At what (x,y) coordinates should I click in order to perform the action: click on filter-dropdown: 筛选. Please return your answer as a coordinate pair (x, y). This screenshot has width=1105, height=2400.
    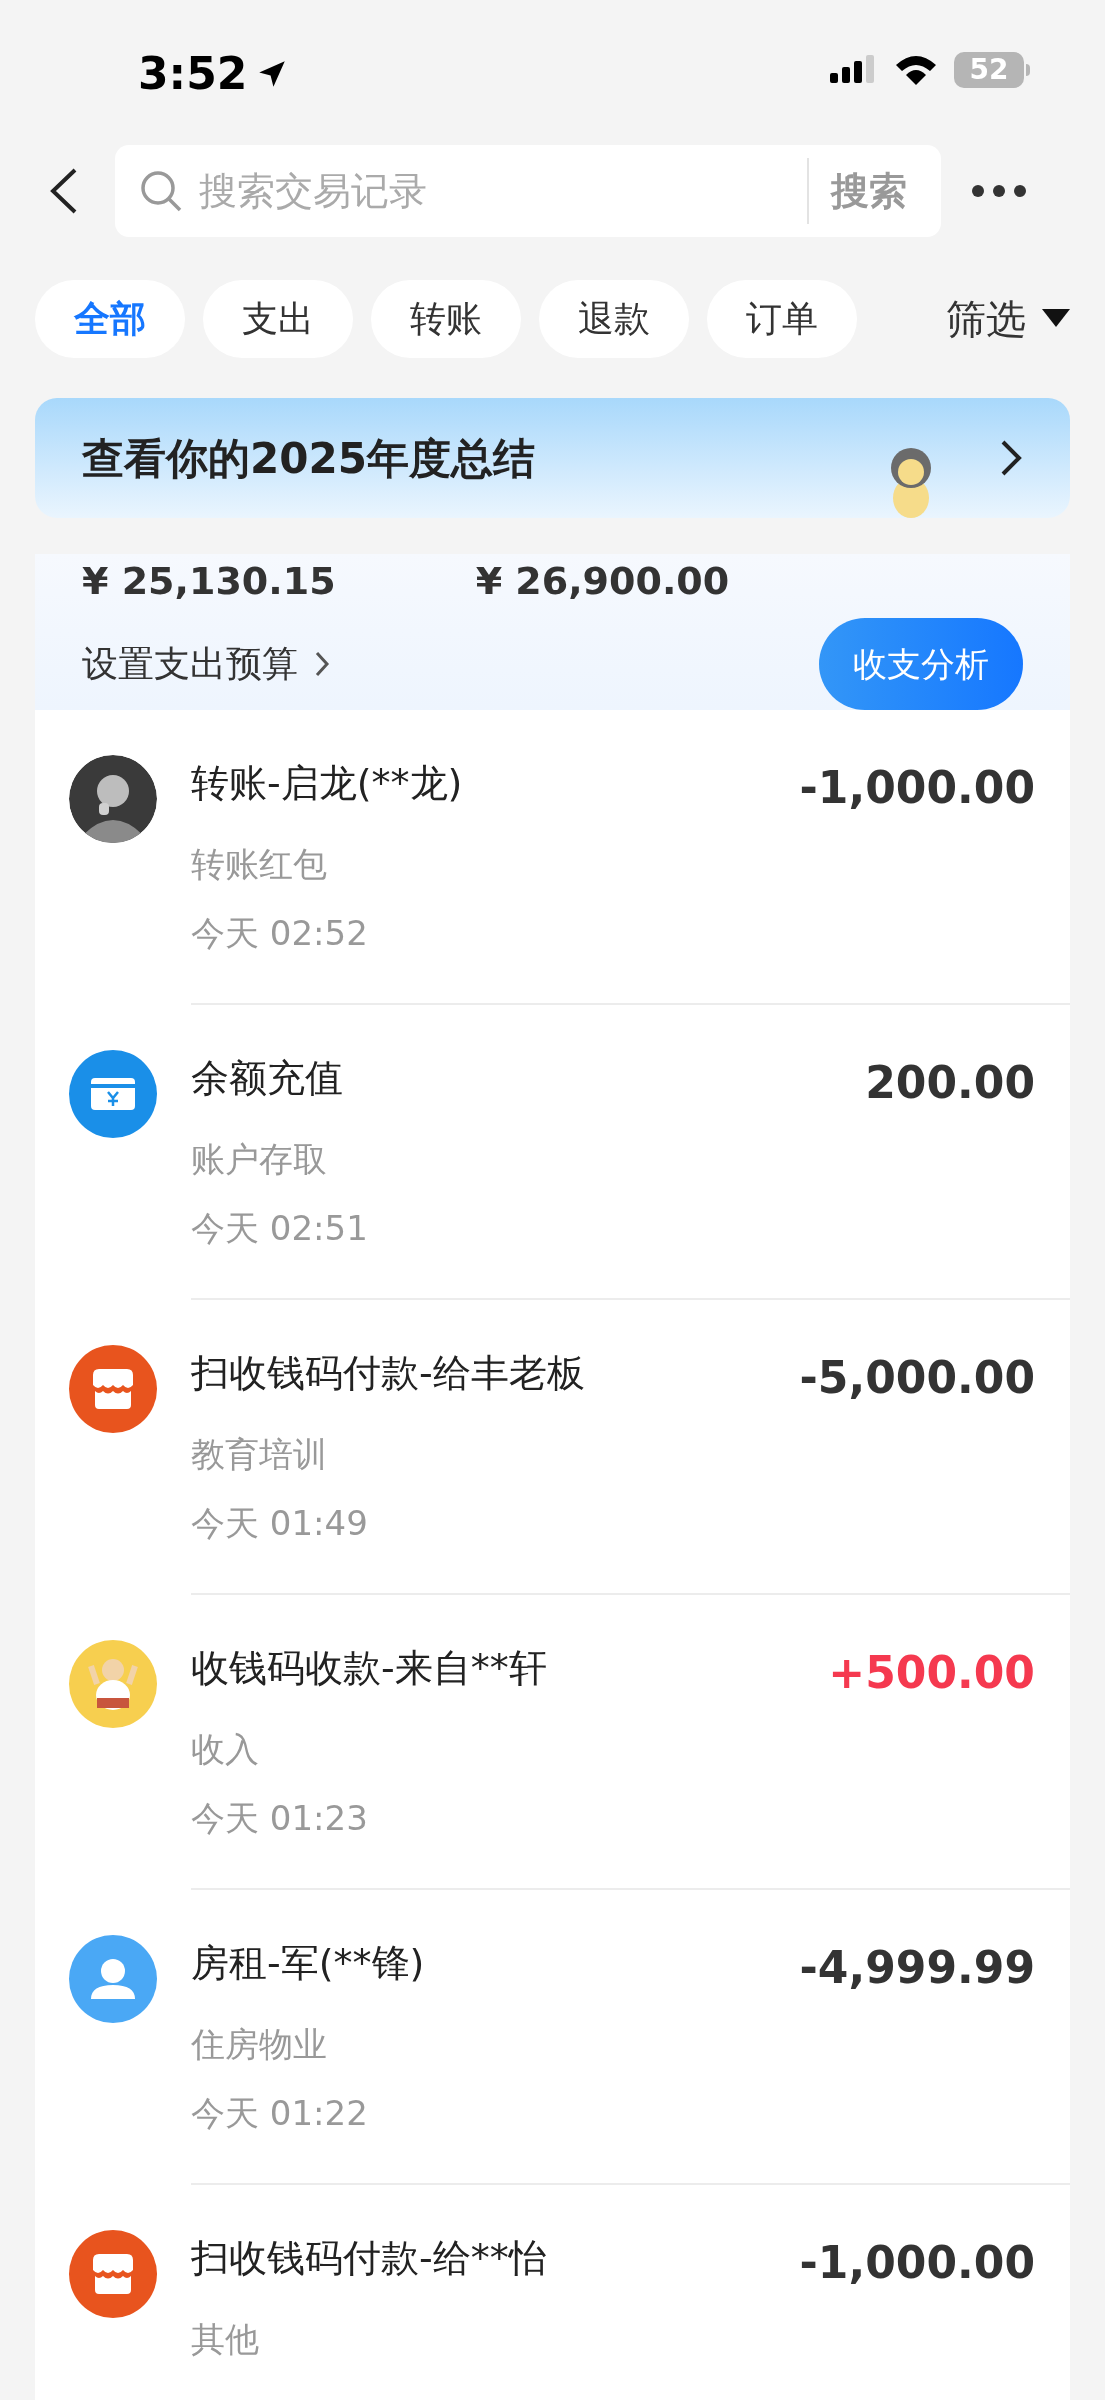
    Looking at the image, I should click on (1008, 319).